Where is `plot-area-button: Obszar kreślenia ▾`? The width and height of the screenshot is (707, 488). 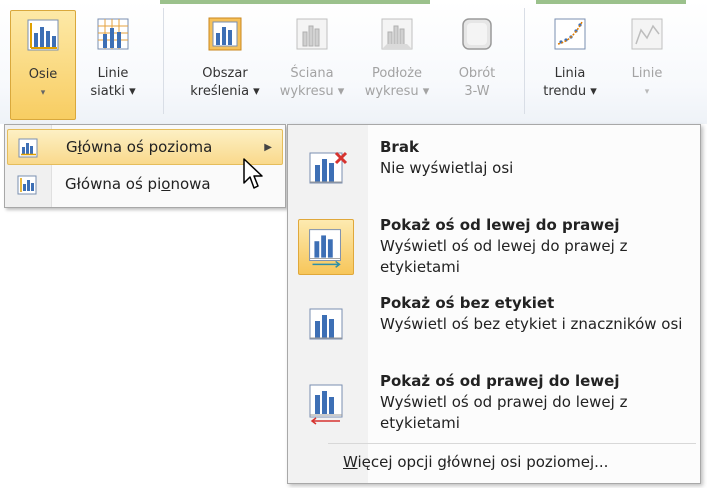
plot-area-button: Obszar kreślenia ▾ is located at coordinates (225, 65).